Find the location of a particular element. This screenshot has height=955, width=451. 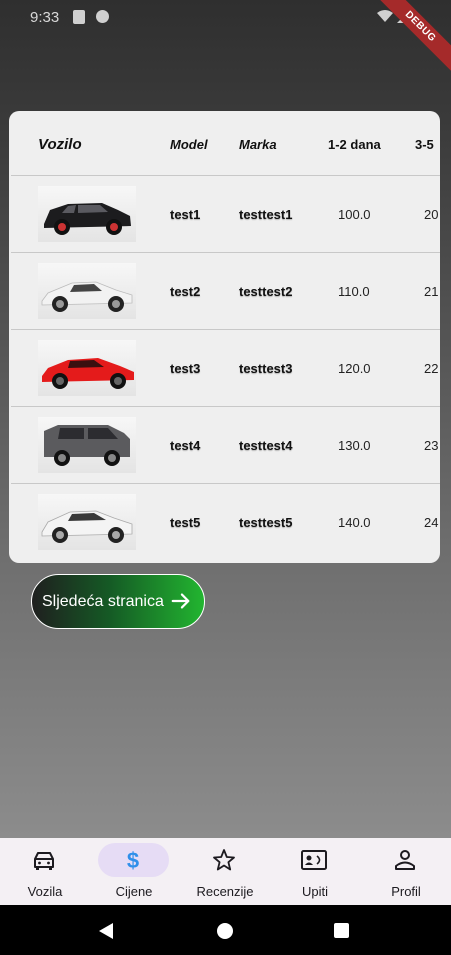

cell-price-3-5: 20 is located at coordinates (431, 214).